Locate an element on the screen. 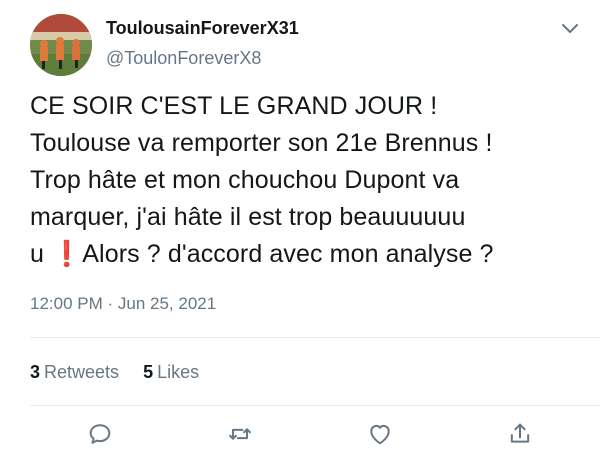 This screenshot has height=467, width=600. user-handle: @ToulonForeverX8 is located at coordinates (183, 58).